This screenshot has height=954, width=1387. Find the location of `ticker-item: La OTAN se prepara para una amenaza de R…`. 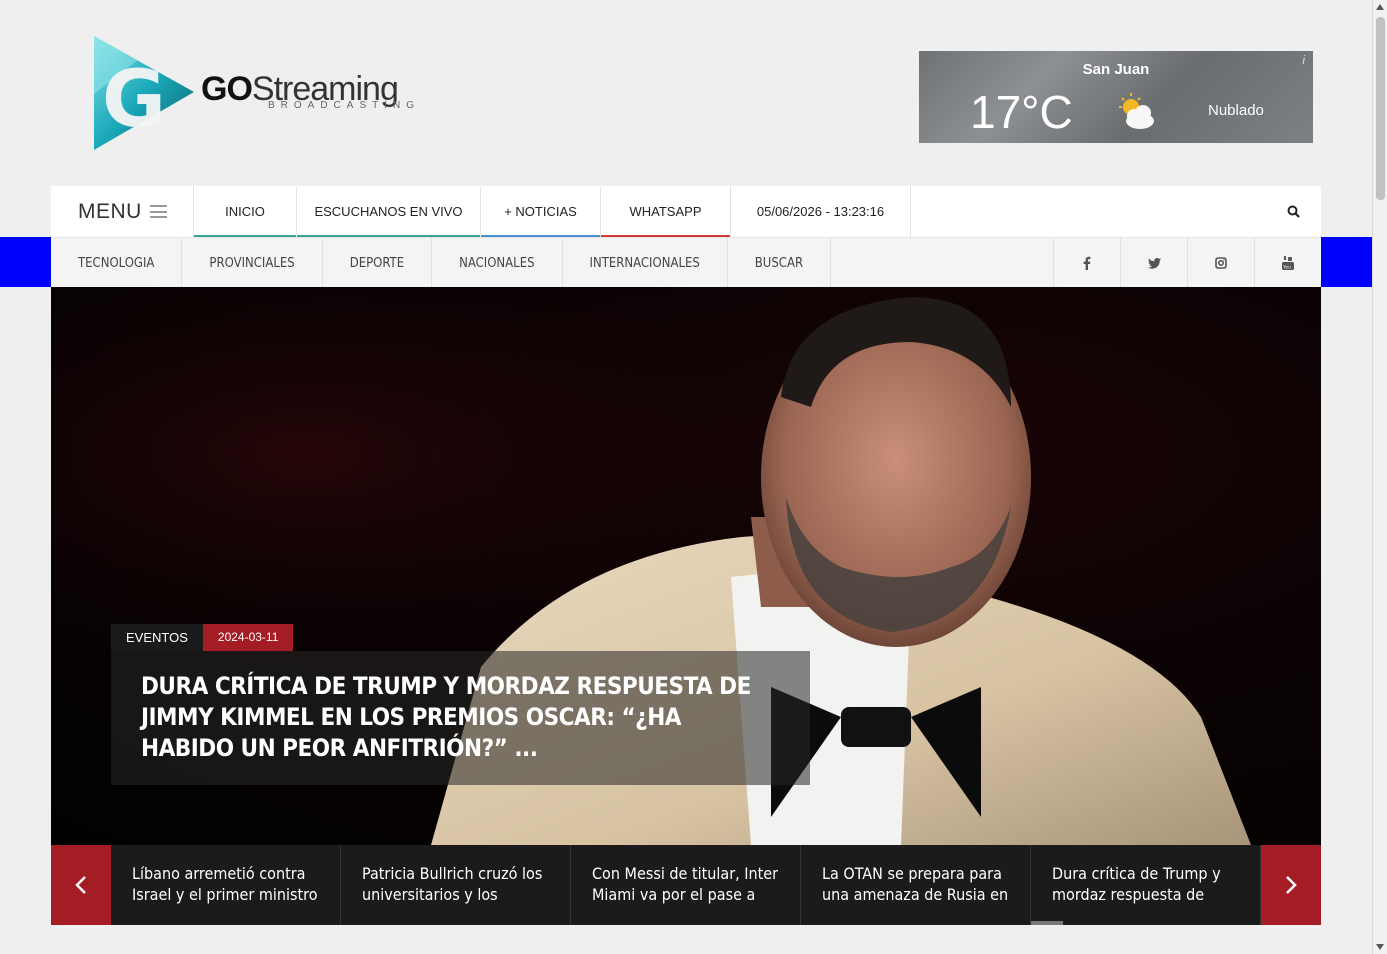

ticker-item: La OTAN se prepara para una amenaza de R… is located at coordinates (916, 885).